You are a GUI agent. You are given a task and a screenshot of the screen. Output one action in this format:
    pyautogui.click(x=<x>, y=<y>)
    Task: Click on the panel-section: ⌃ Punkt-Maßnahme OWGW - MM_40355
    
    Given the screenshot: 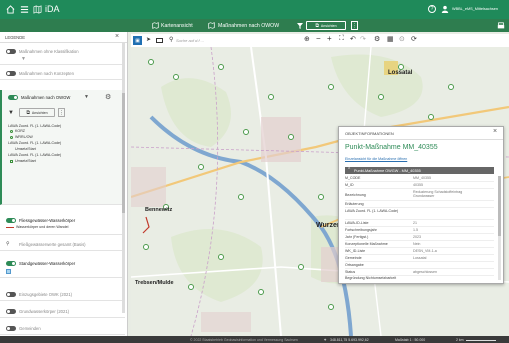 What is the action you would take?
    pyautogui.click(x=419, y=170)
    